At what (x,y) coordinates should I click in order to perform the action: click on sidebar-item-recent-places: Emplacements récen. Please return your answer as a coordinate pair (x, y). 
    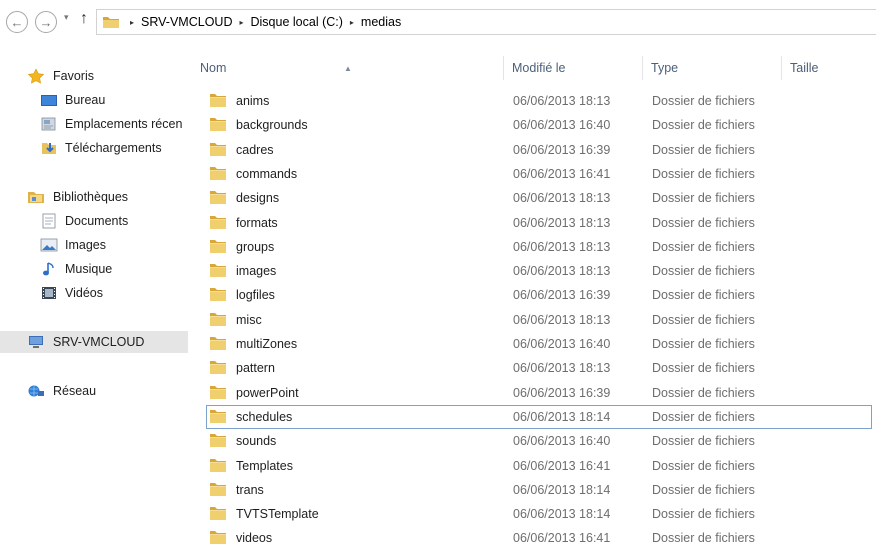
    Looking at the image, I should click on (96, 124).